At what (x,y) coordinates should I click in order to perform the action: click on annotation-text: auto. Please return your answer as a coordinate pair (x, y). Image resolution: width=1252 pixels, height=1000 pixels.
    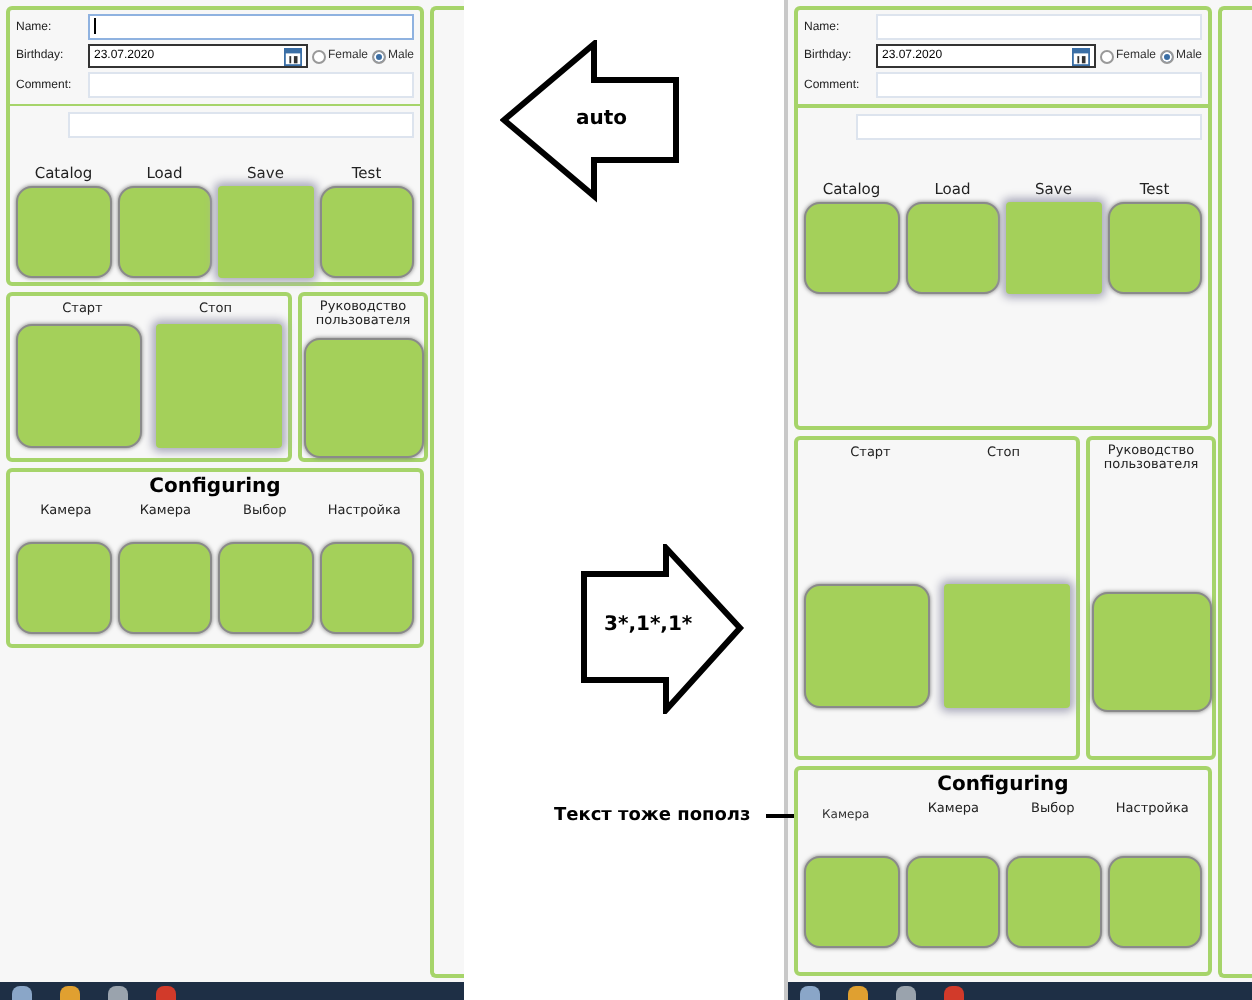
    Looking at the image, I should click on (602, 119).